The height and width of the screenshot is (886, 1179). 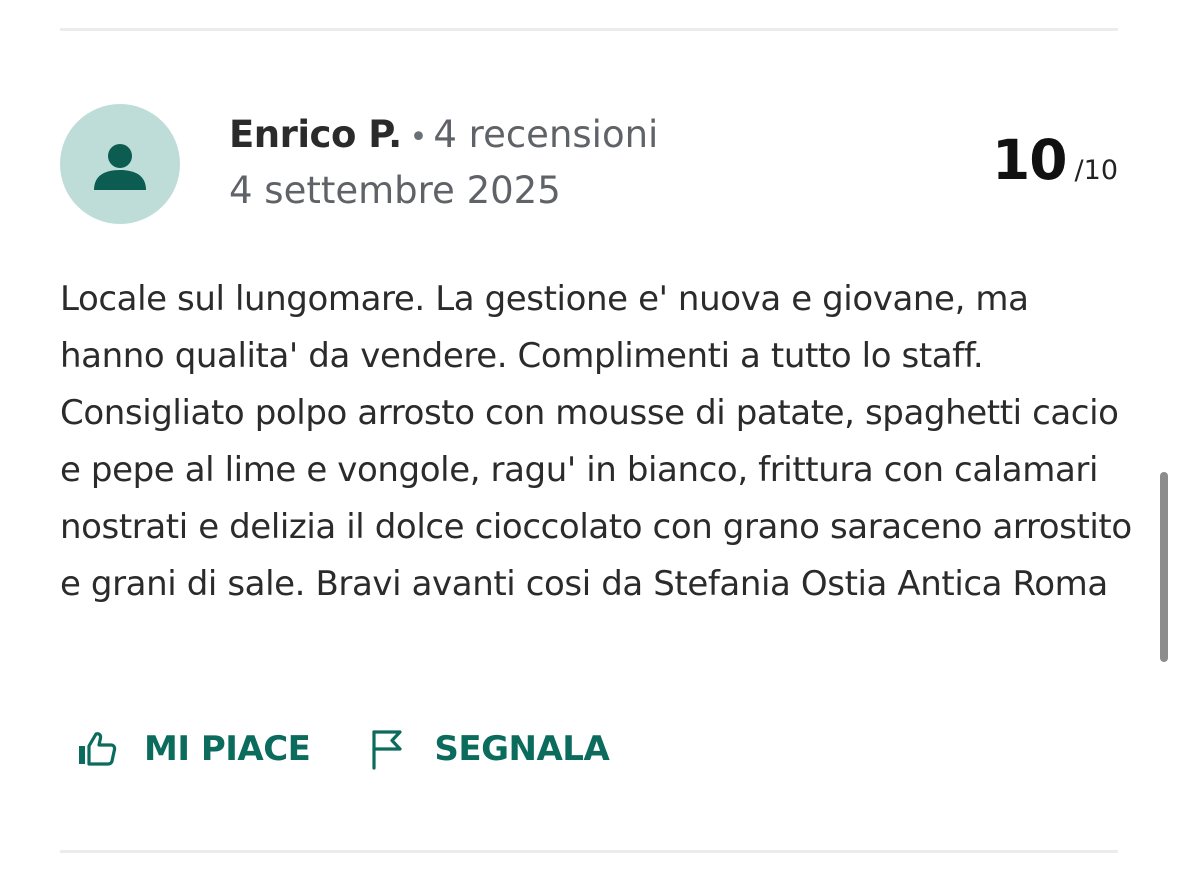 I want to click on user-icon, so click(x=120, y=167).